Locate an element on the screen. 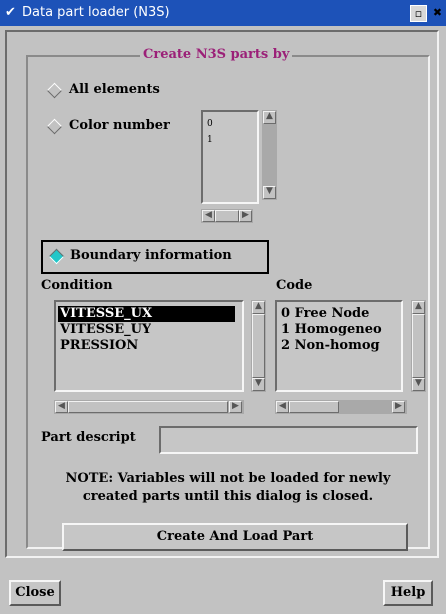  code-hscrollbar: ◀ ▶ is located at coordinates (341, 407).